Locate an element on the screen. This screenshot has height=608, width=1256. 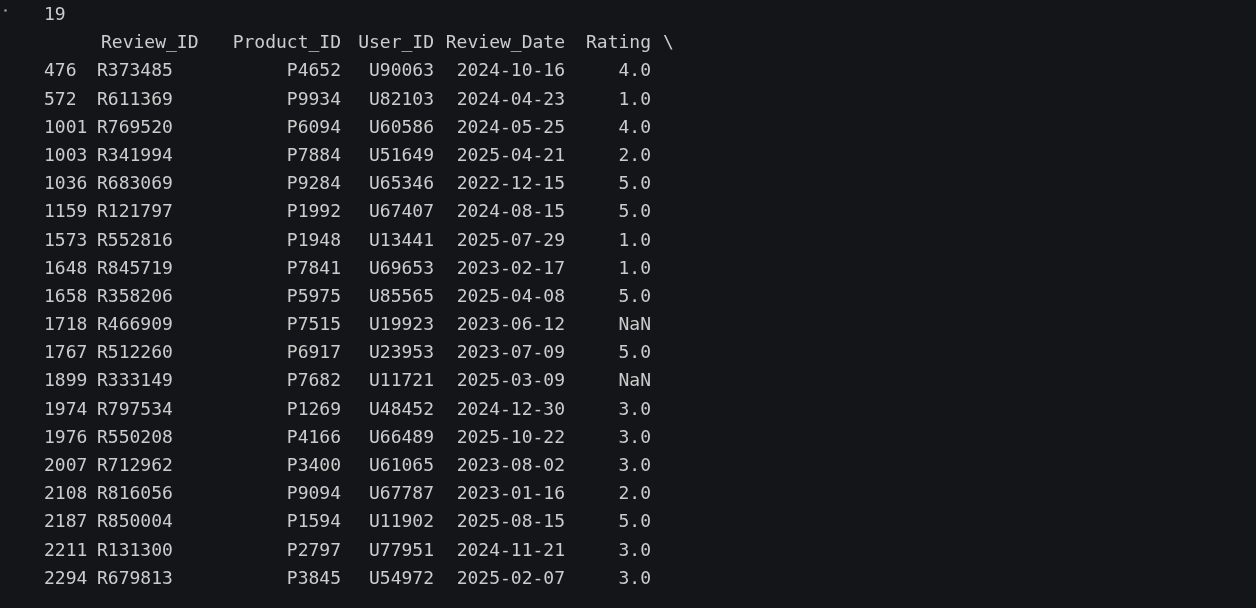
table-cell-text: 2024-05-25 is located at coordinates (510, 126).